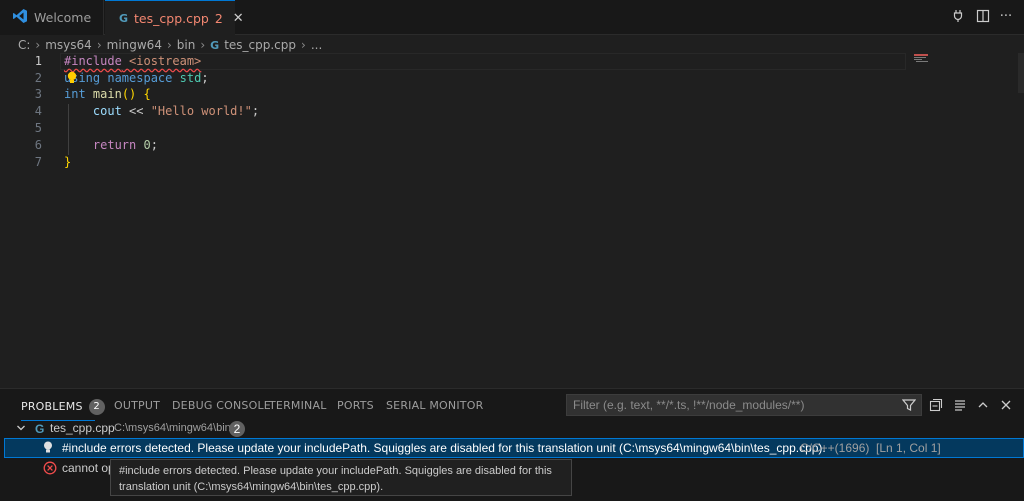 This screenshot has width=1024, height=501. What do you see at coordinates (24, 45) in the screenshot?
I see `breadcrumb-item: C:` at bounding box center [24, 45].